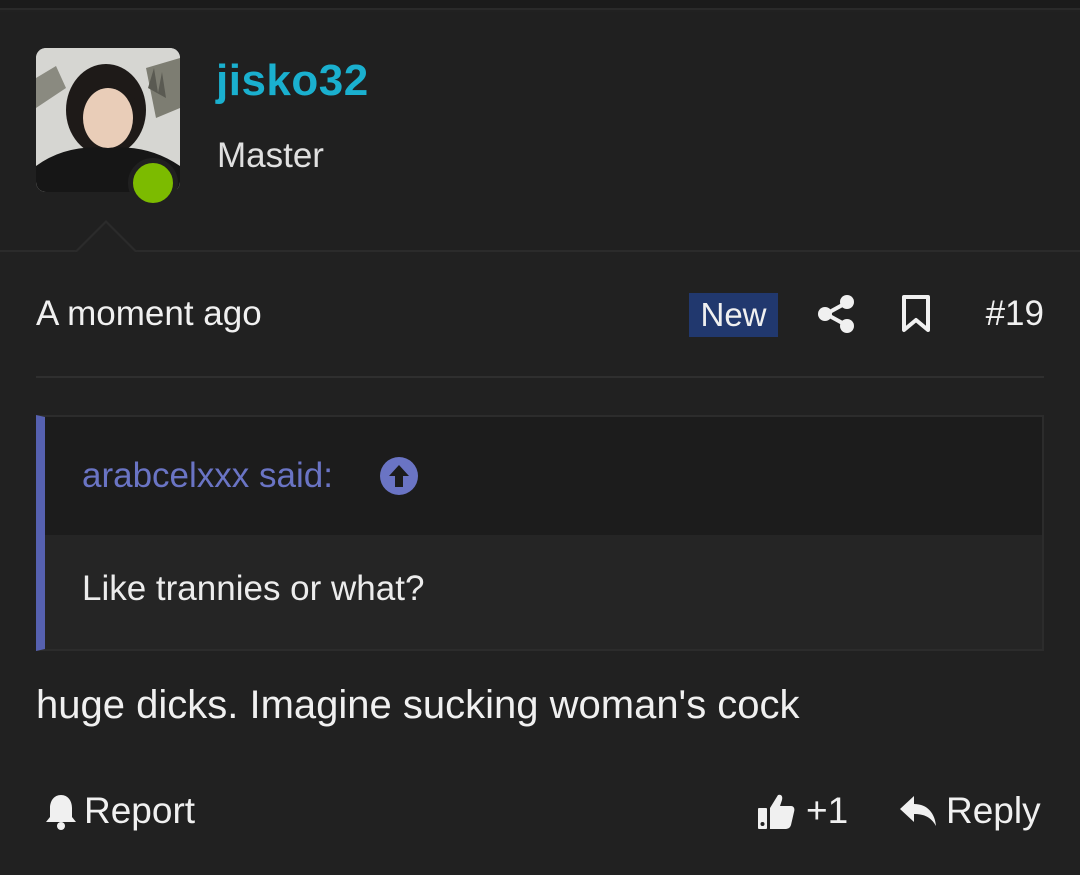 This screenshot has height=875, width=1080. What do you see at coordinates (140, 810) in the screenshot?
I see `report-label: Report` at bounding box center [140, 810].